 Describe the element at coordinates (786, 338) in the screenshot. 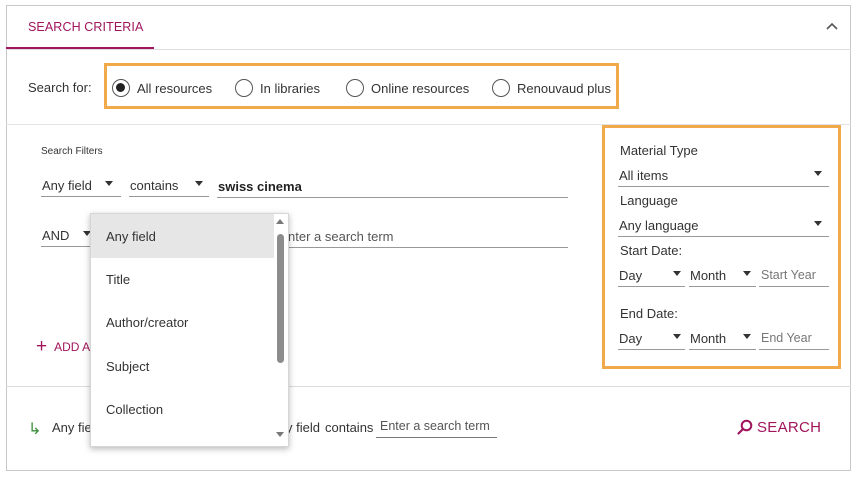

I see `end-year-placeholder: End Year` at that location.